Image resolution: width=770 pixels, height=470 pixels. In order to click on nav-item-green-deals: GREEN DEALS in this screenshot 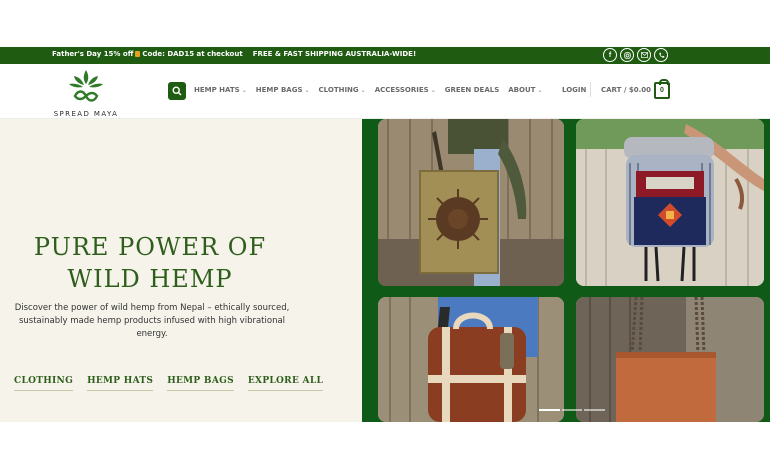, I will do `click(472, 90)`.